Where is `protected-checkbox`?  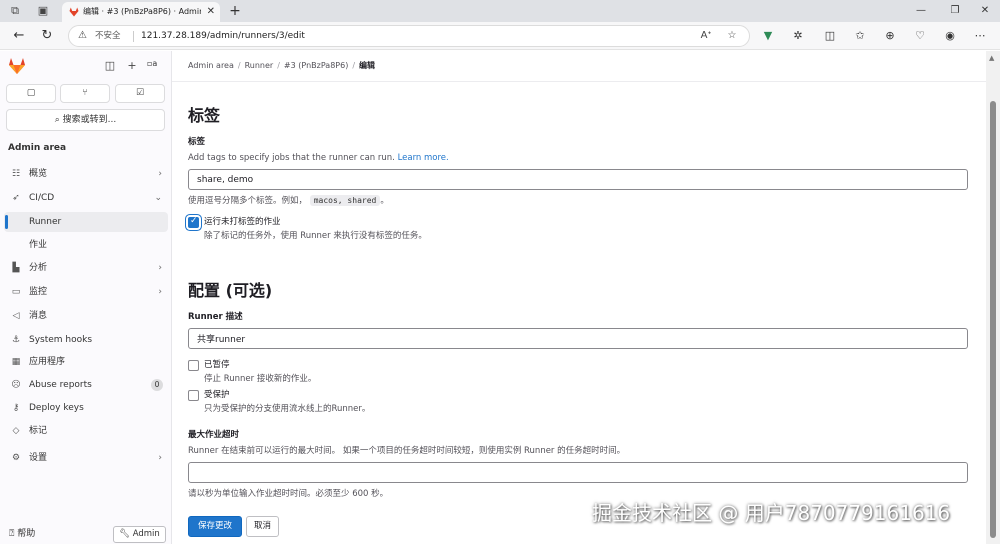 protected-checkbox is located at coordinates (193, 395).